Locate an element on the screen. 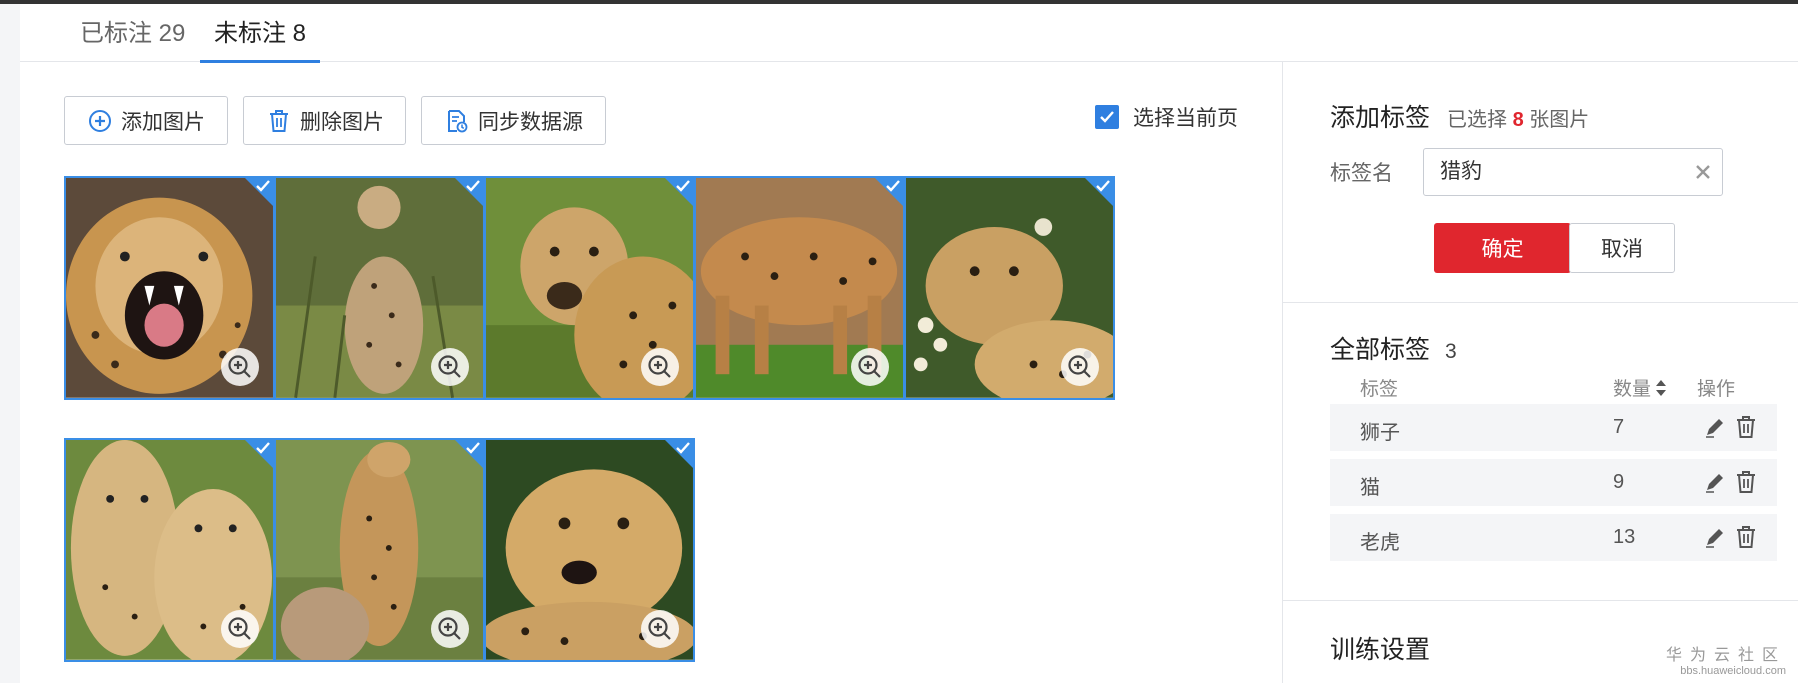 The width and height of the screenshot is (1798, 683). all-tags-title: 全部标签 3 is located at coordinates (1393, 348).